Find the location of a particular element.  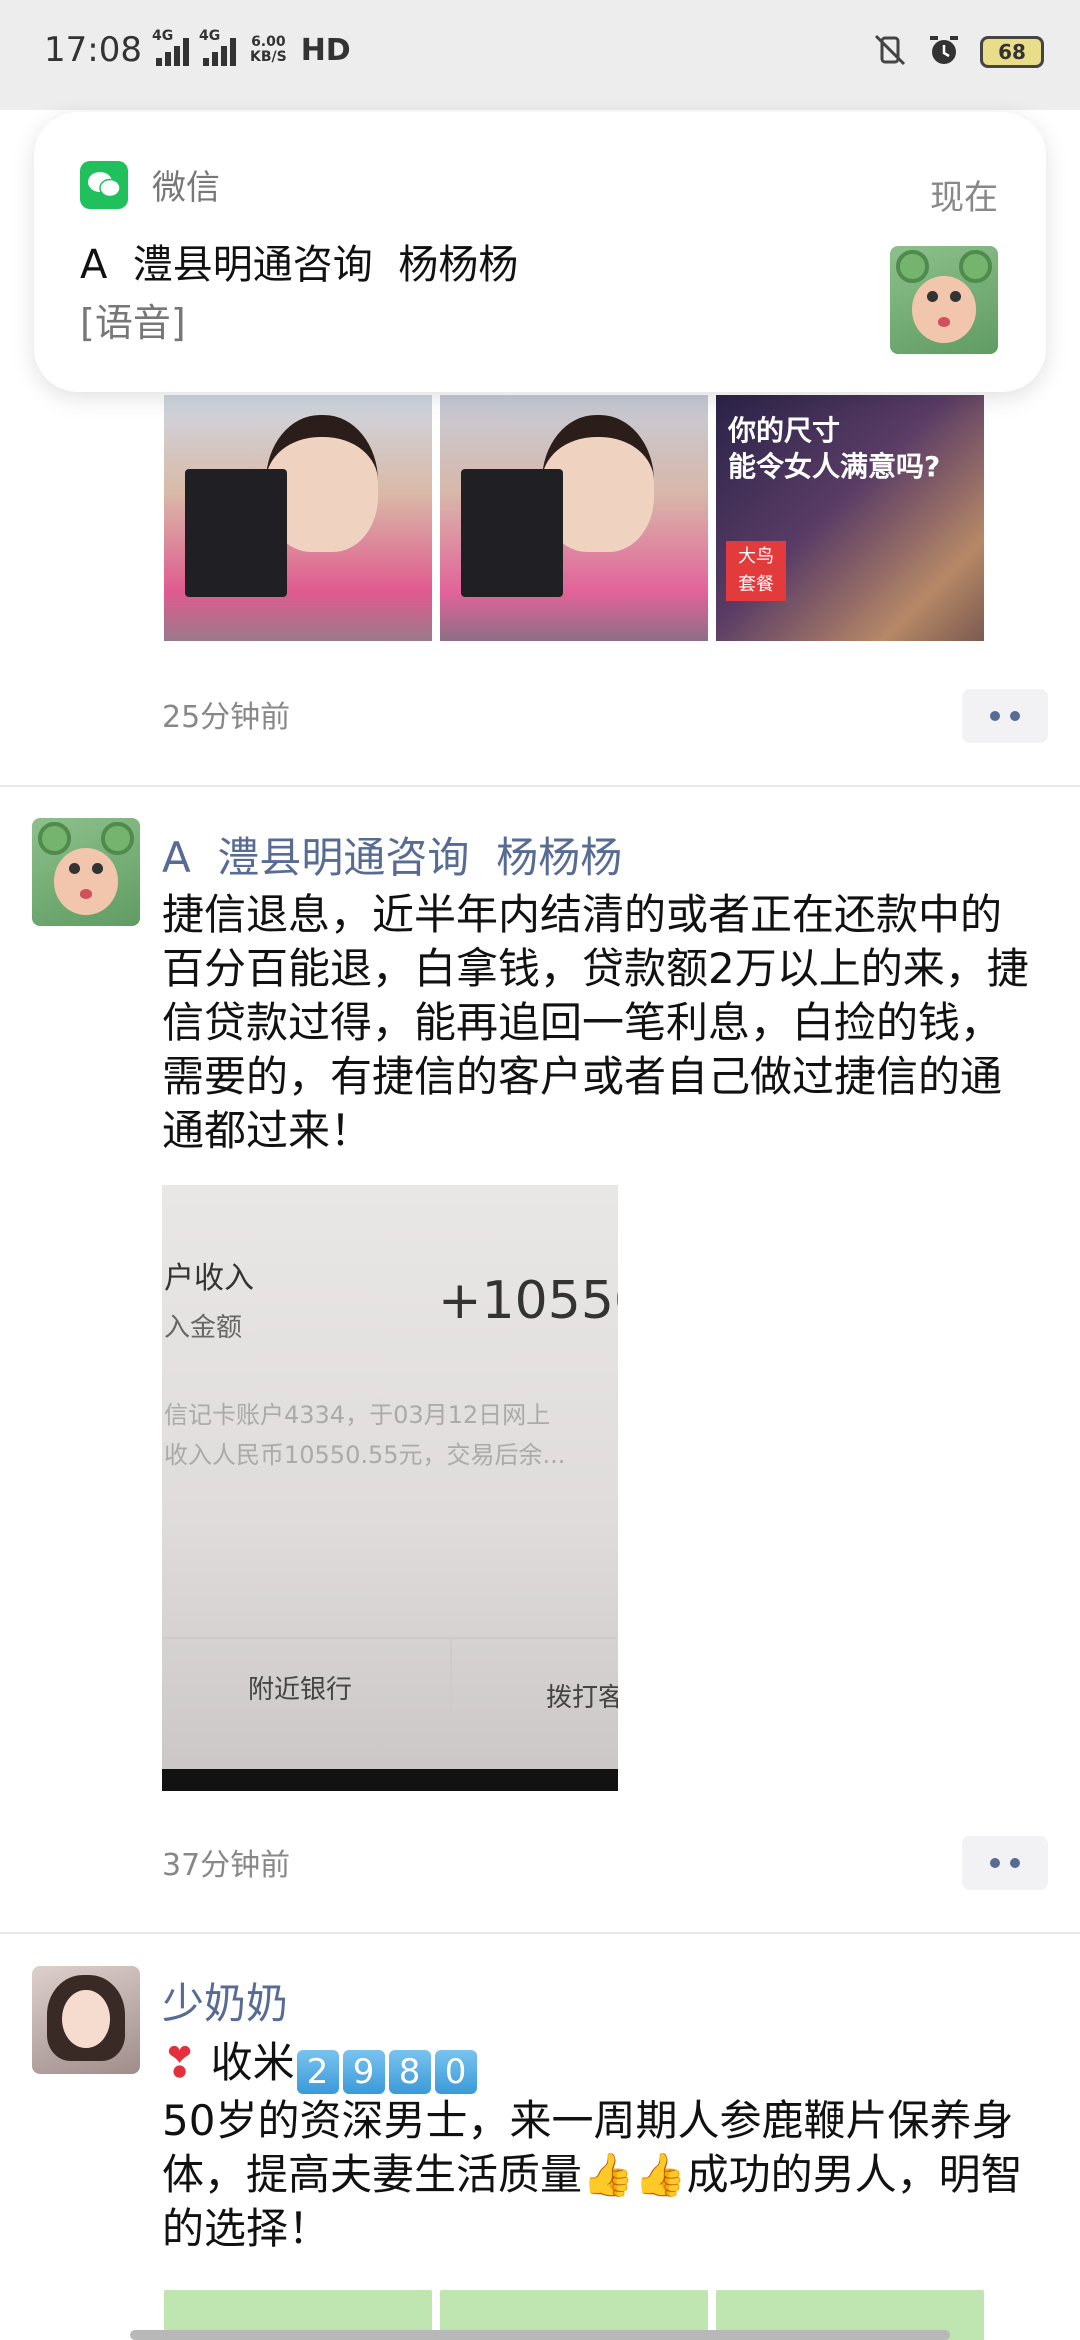

notification-app-name: 微信 is located at coordinates (186, 188).